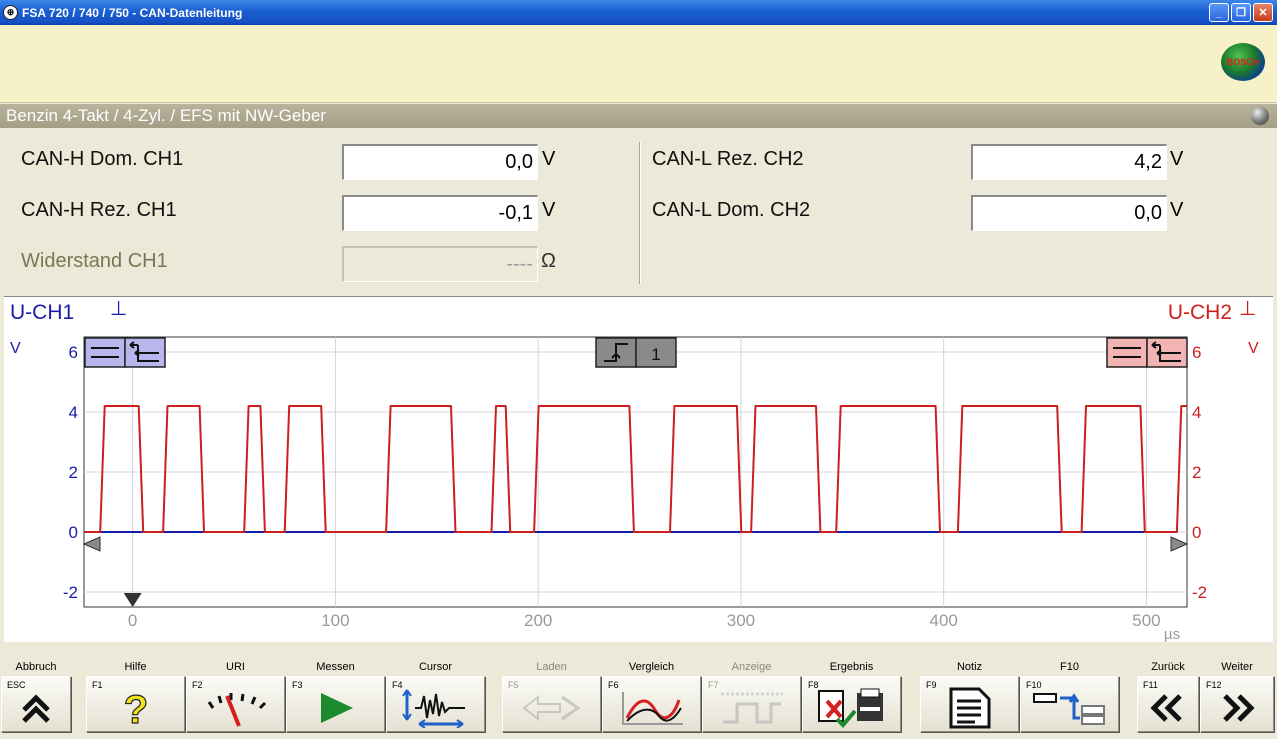 Image resolution: width=1277 pixels, height=739 pixels. Describe the element at coordinates (751, 708) in the screenshot. I see `display-signal-icon` at that location.